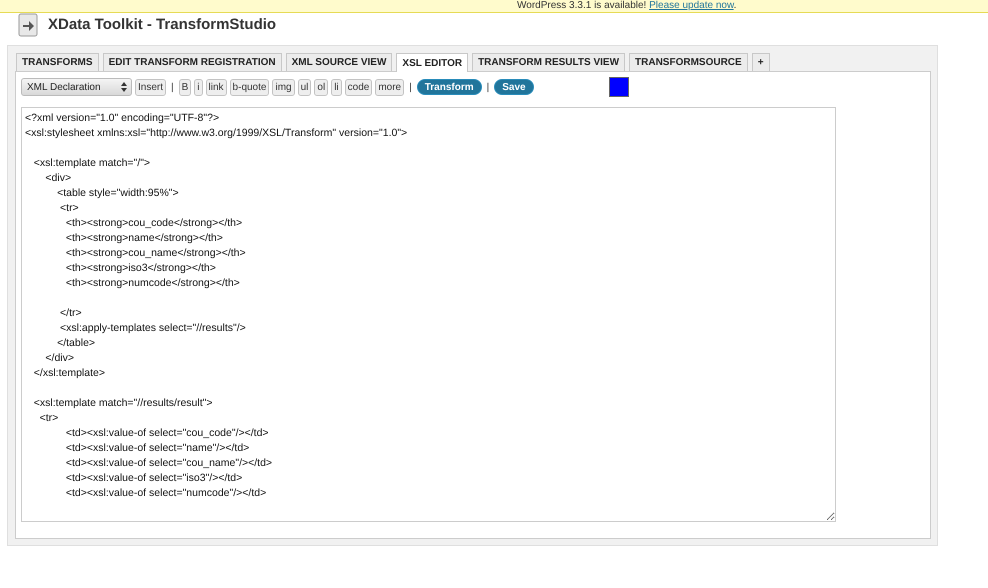 This screenshot has height=588, width=988. What do you see at coordinates (449, 87) in the screenshot?
I see `action-button: Transform` at bounding box center [449, 87].